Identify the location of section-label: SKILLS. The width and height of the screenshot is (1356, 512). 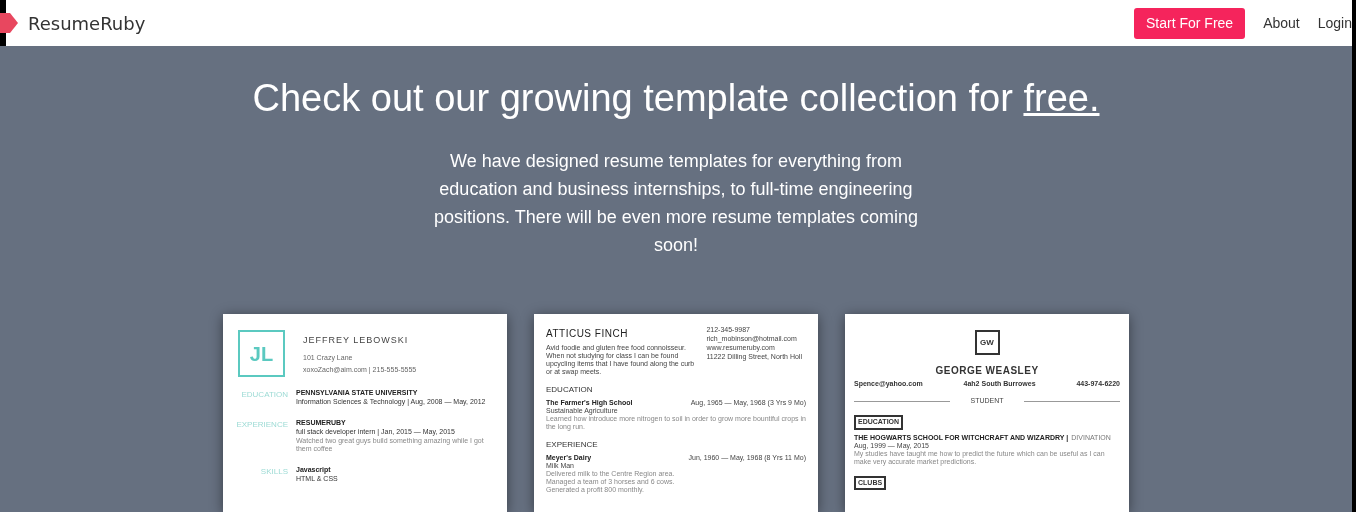
(273, 472).